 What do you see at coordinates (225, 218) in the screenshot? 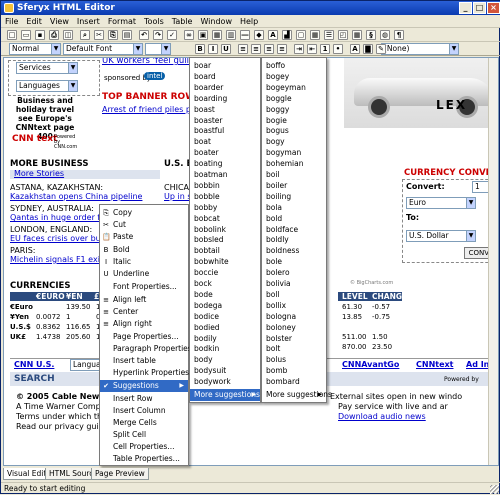
I see `suggestion-item: bobcat` at bounding box center [225, 218].